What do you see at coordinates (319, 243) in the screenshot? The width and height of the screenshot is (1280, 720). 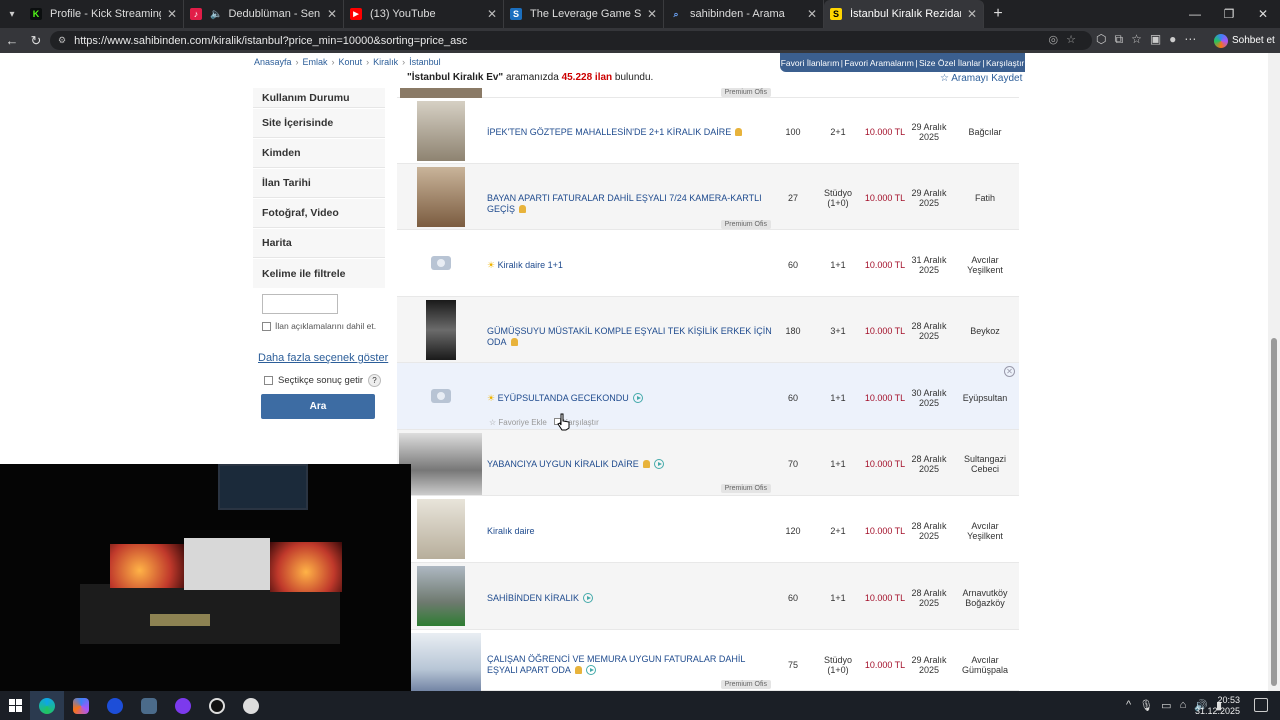 I see `filter-map: Harita` at bounding box center [319, 243].